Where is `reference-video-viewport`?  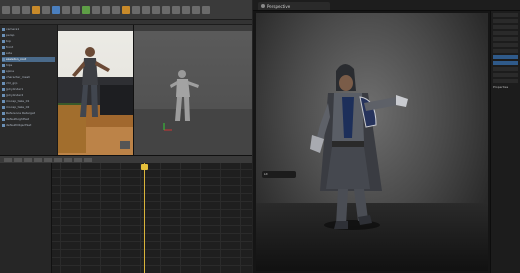
reference-video-viewport is located at coordinates (96, 90).